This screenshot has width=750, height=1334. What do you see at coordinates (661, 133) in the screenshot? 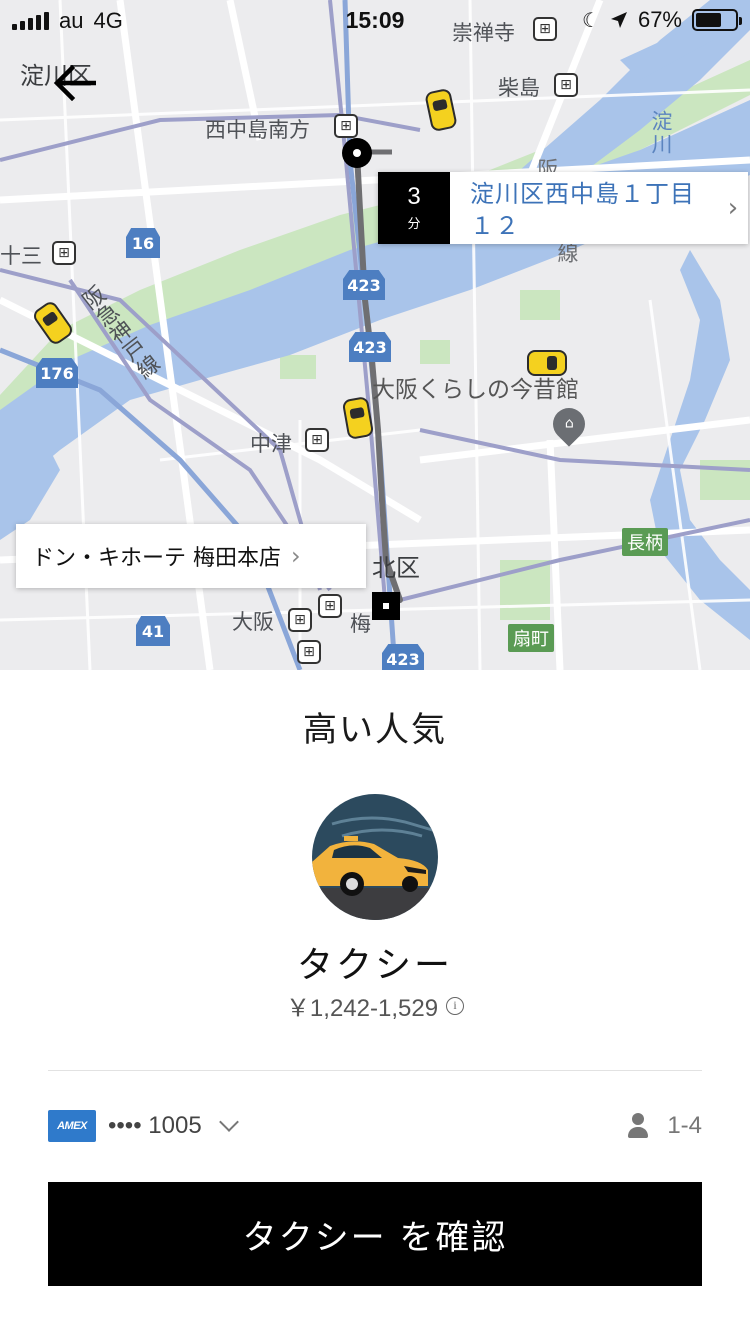
I see `map-label-yodo-river: 淀川` at bounding box center [661, 133].